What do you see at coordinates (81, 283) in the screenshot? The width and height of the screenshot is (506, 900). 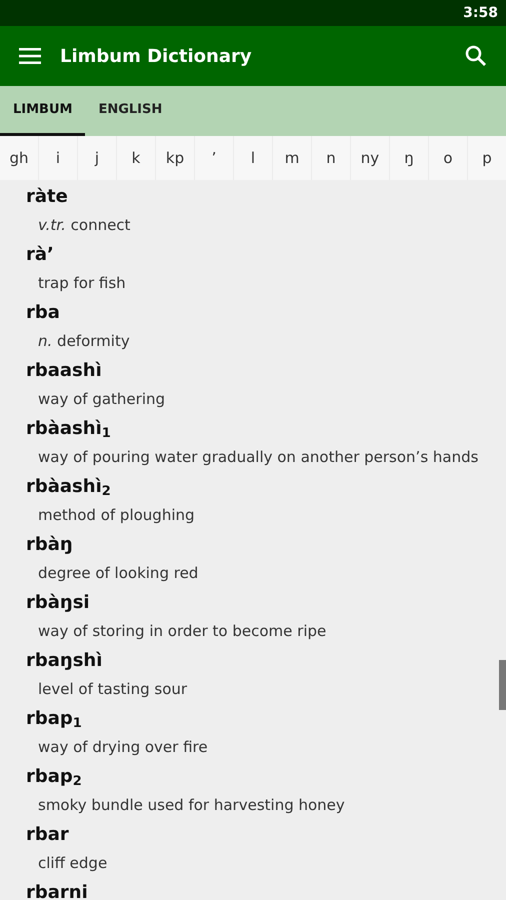 I see `definition: trap for fish` at bounding box center [81, 283].